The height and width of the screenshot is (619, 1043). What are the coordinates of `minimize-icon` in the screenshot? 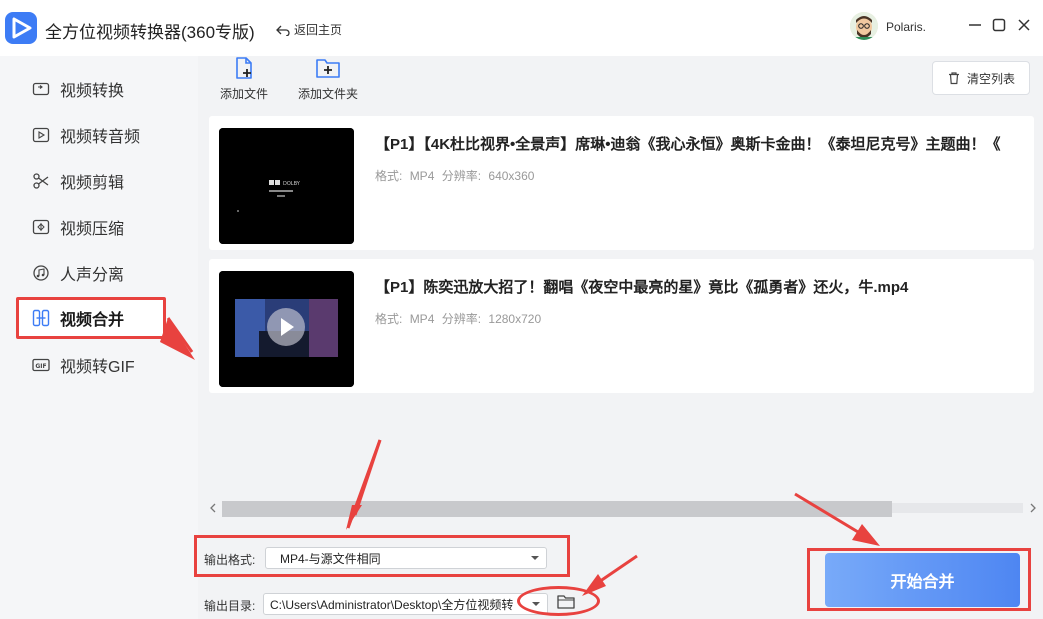 It's located at (975, 25).